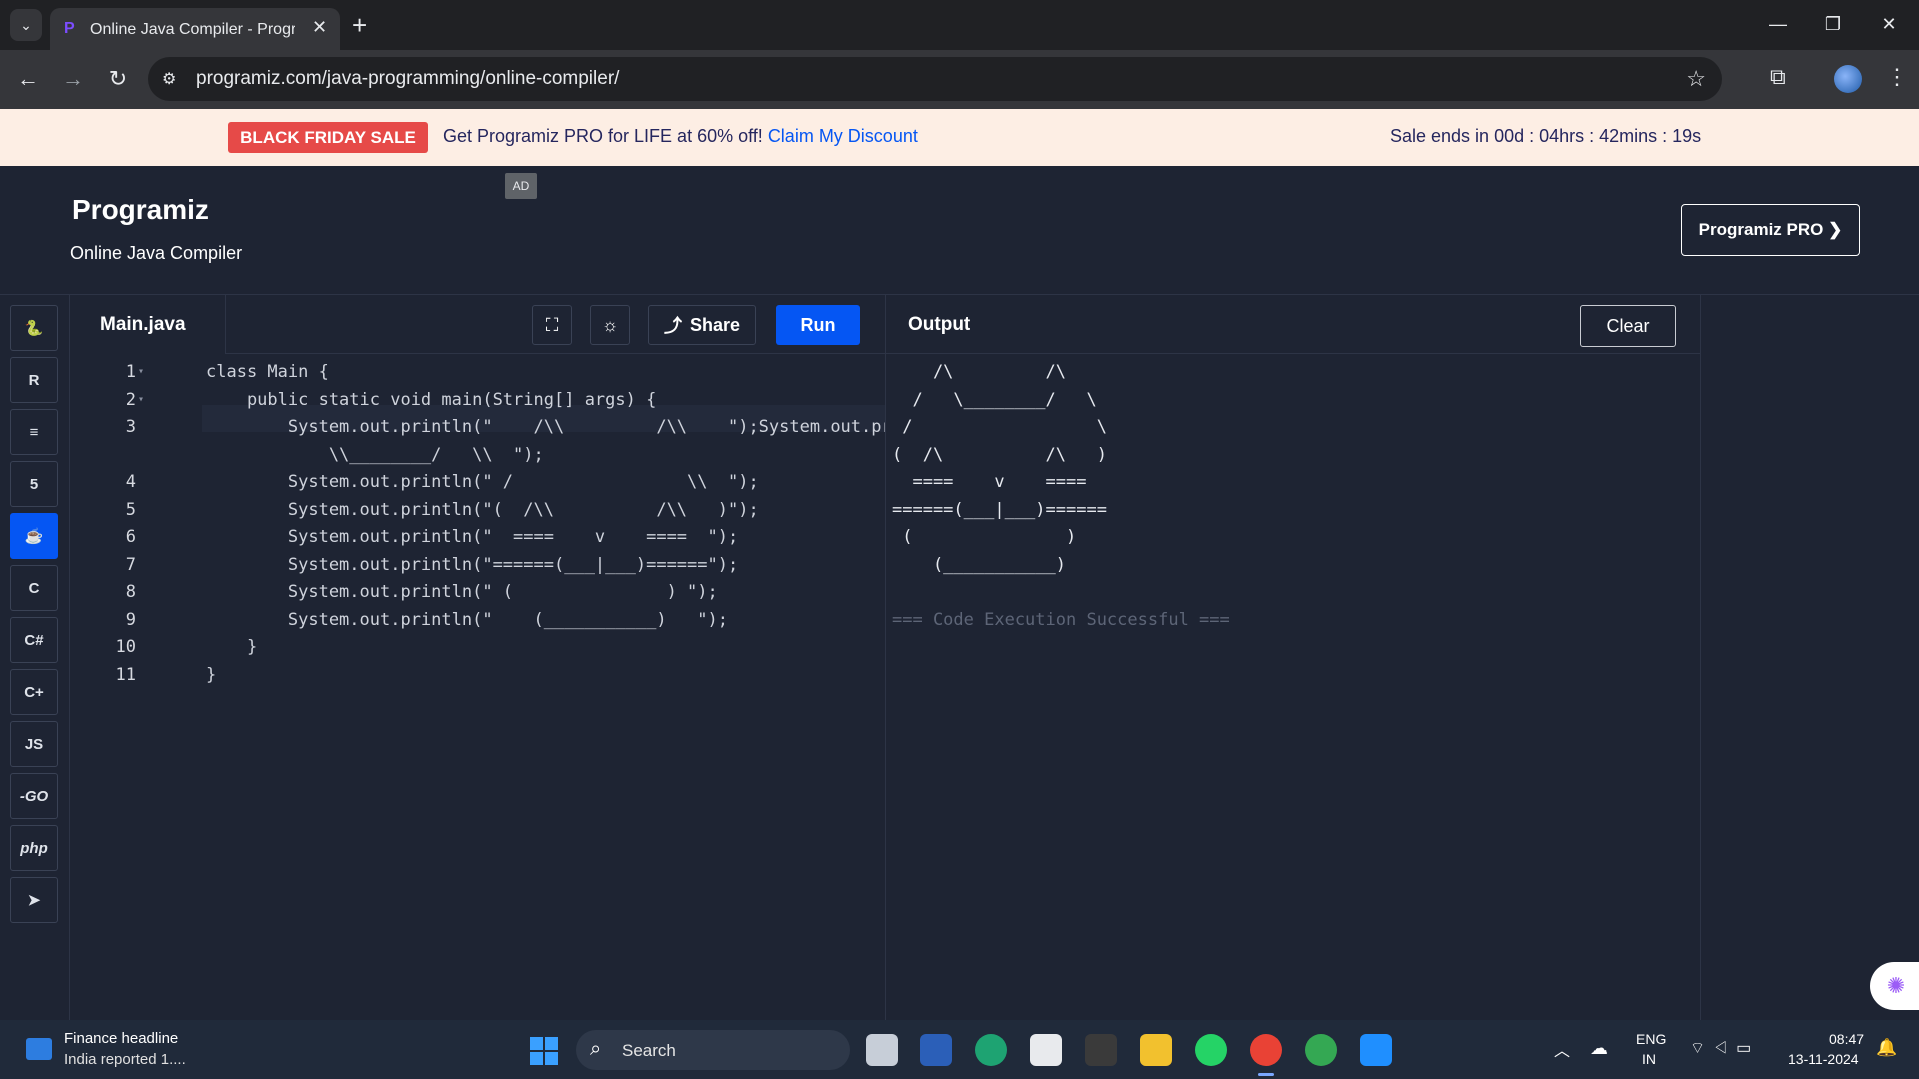  I want to click on output-line: ( /\ /\ ), so click(999, 455).